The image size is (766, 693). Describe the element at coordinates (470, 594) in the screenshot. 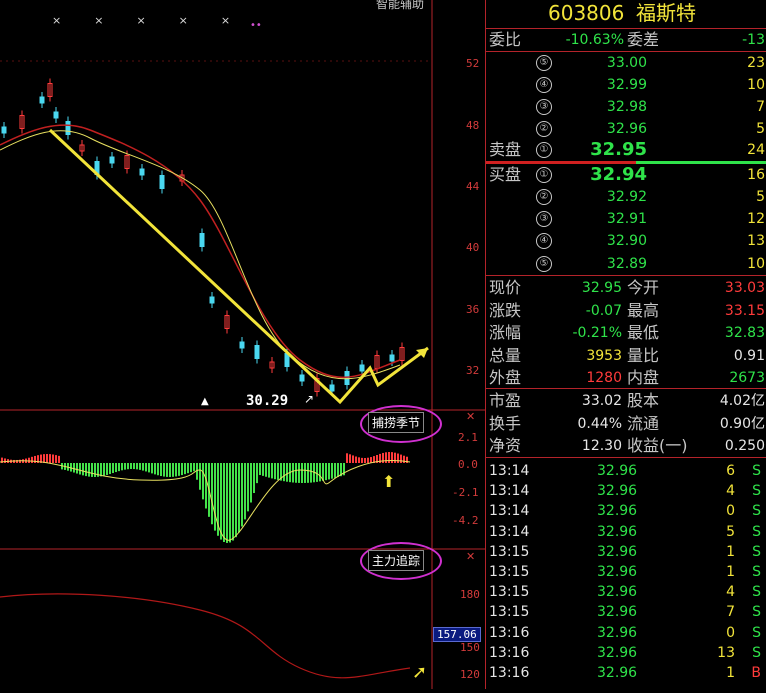

I see `force-axis-label: 180` at that location.